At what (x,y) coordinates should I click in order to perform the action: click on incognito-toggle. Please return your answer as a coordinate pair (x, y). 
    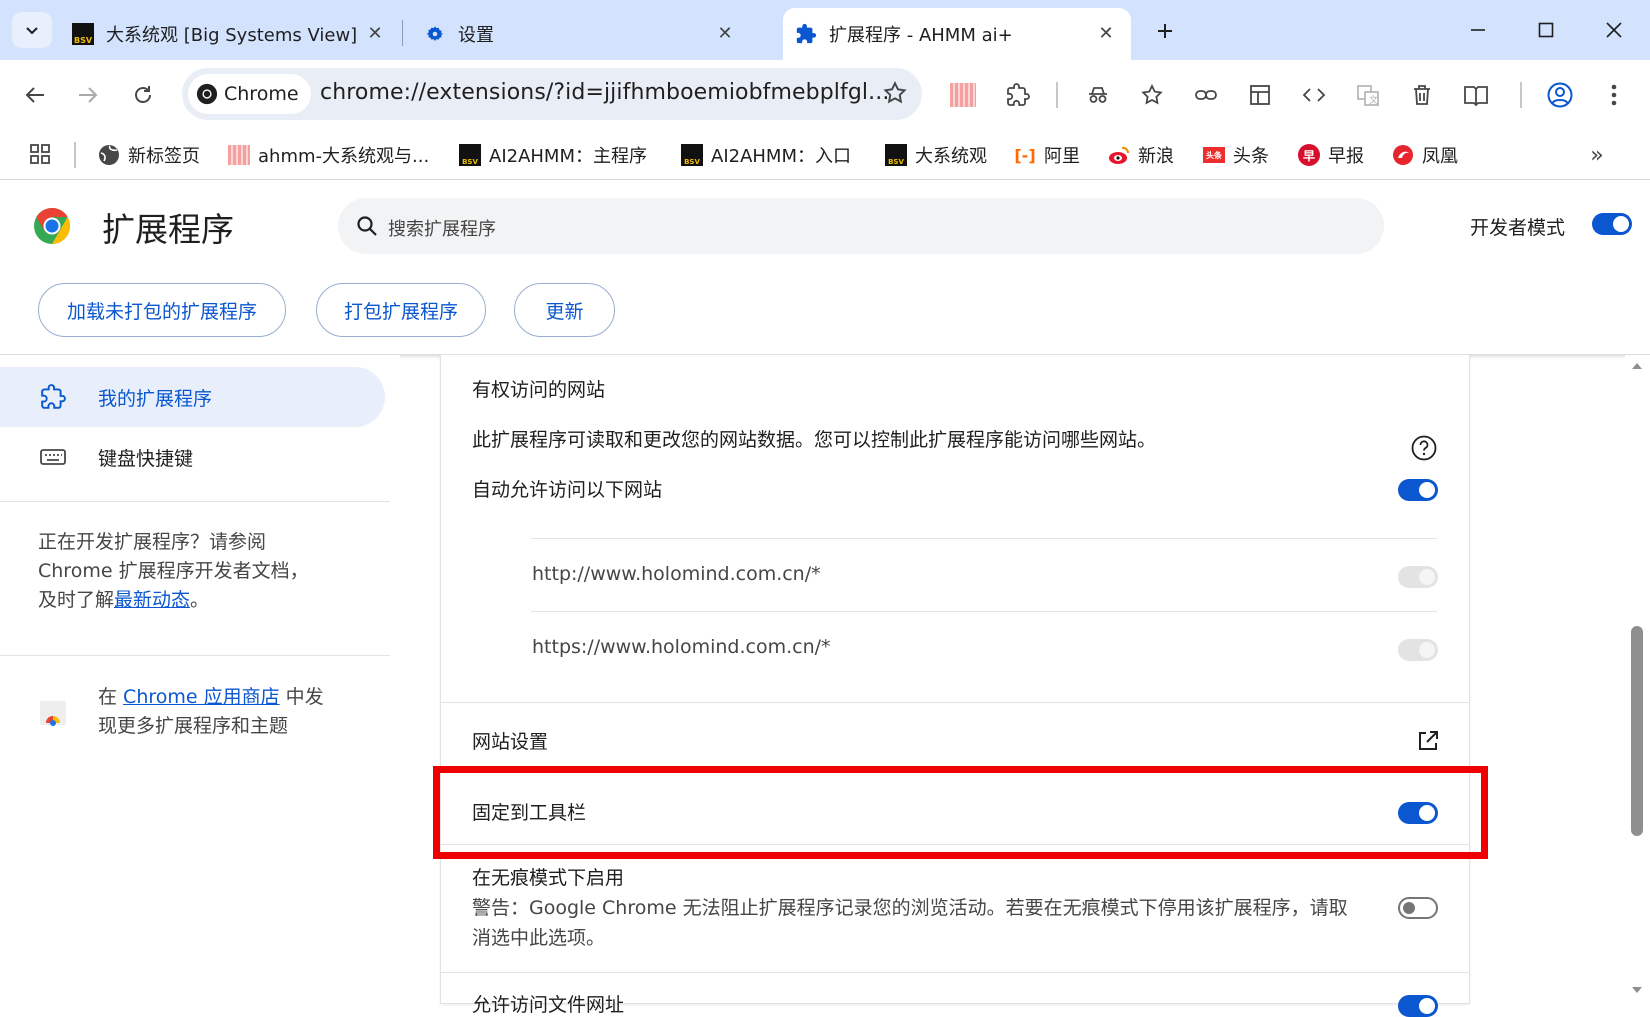
    Looking at the image, I should click on (1418, 908).